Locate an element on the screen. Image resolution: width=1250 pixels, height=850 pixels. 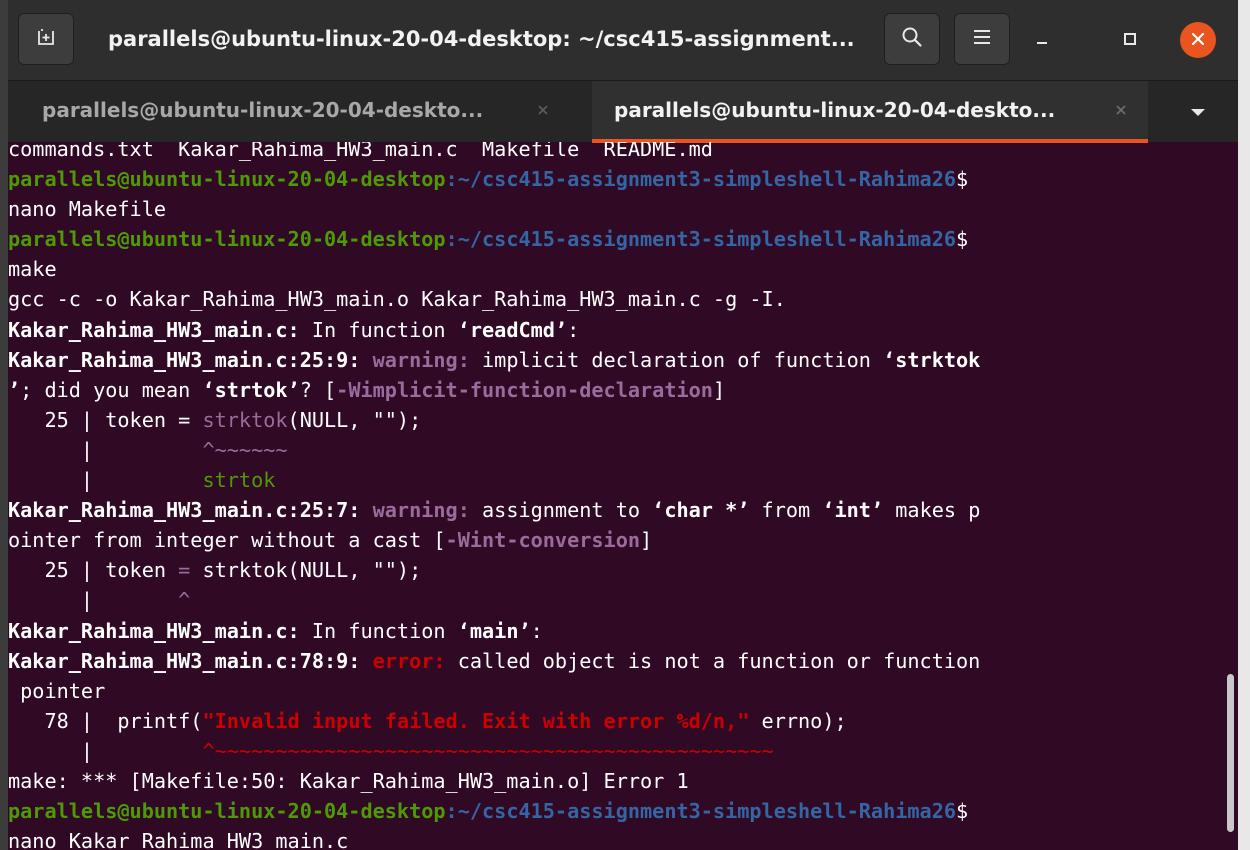
command-line: make is located at coordinates (32, 269).